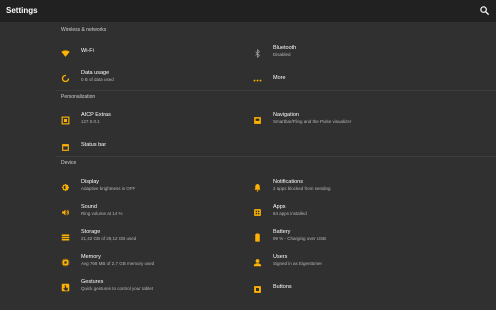 The image size is (496, 310). I want to click on settings-item-label: Users, so click(280, 257).